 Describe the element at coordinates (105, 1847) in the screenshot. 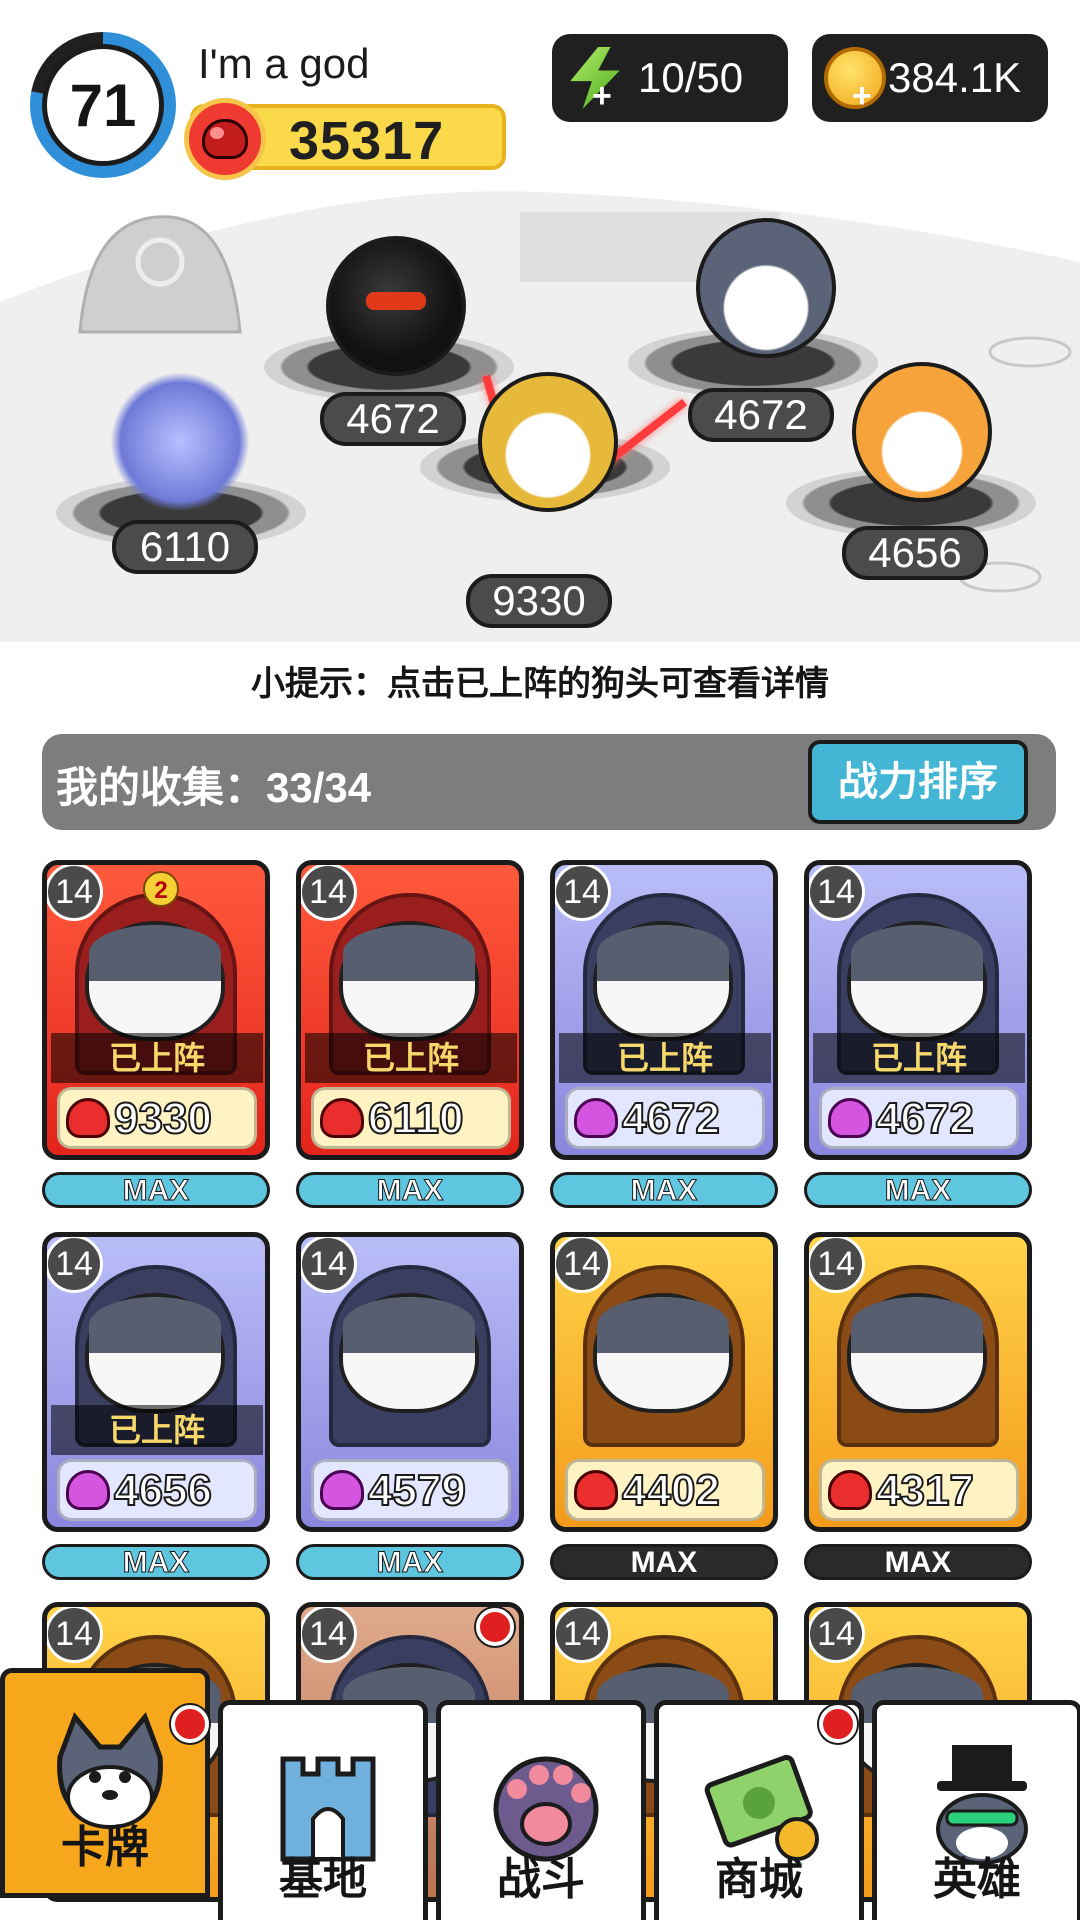

I see `tab-label: 卡牌` at that location.